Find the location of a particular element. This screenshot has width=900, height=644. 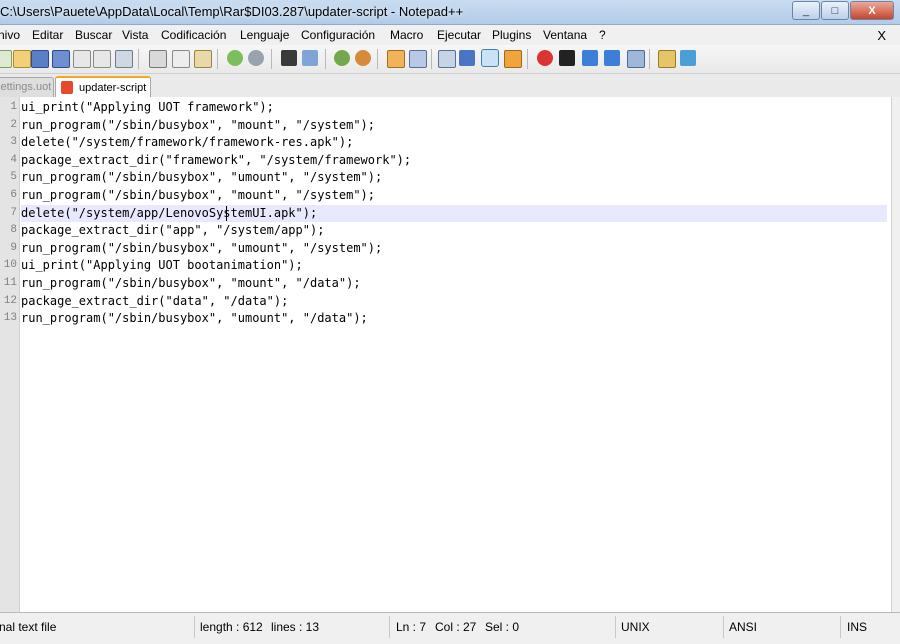

menu-codificacion: Codificación is located at coordinates (193, 35).